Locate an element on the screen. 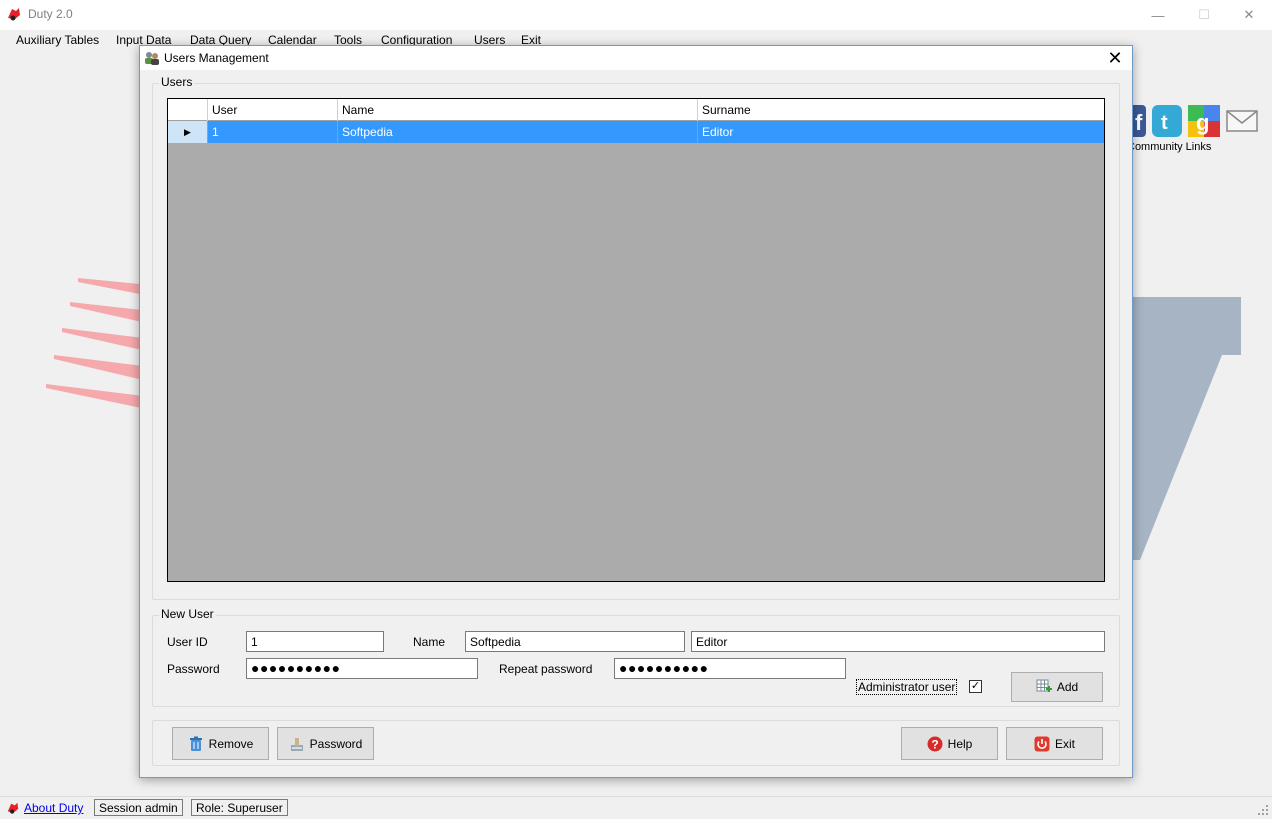 Image resolution: width=1272 pixels, height=819 pixels. exit-button: Exit is located at coordinates (1054, 743).